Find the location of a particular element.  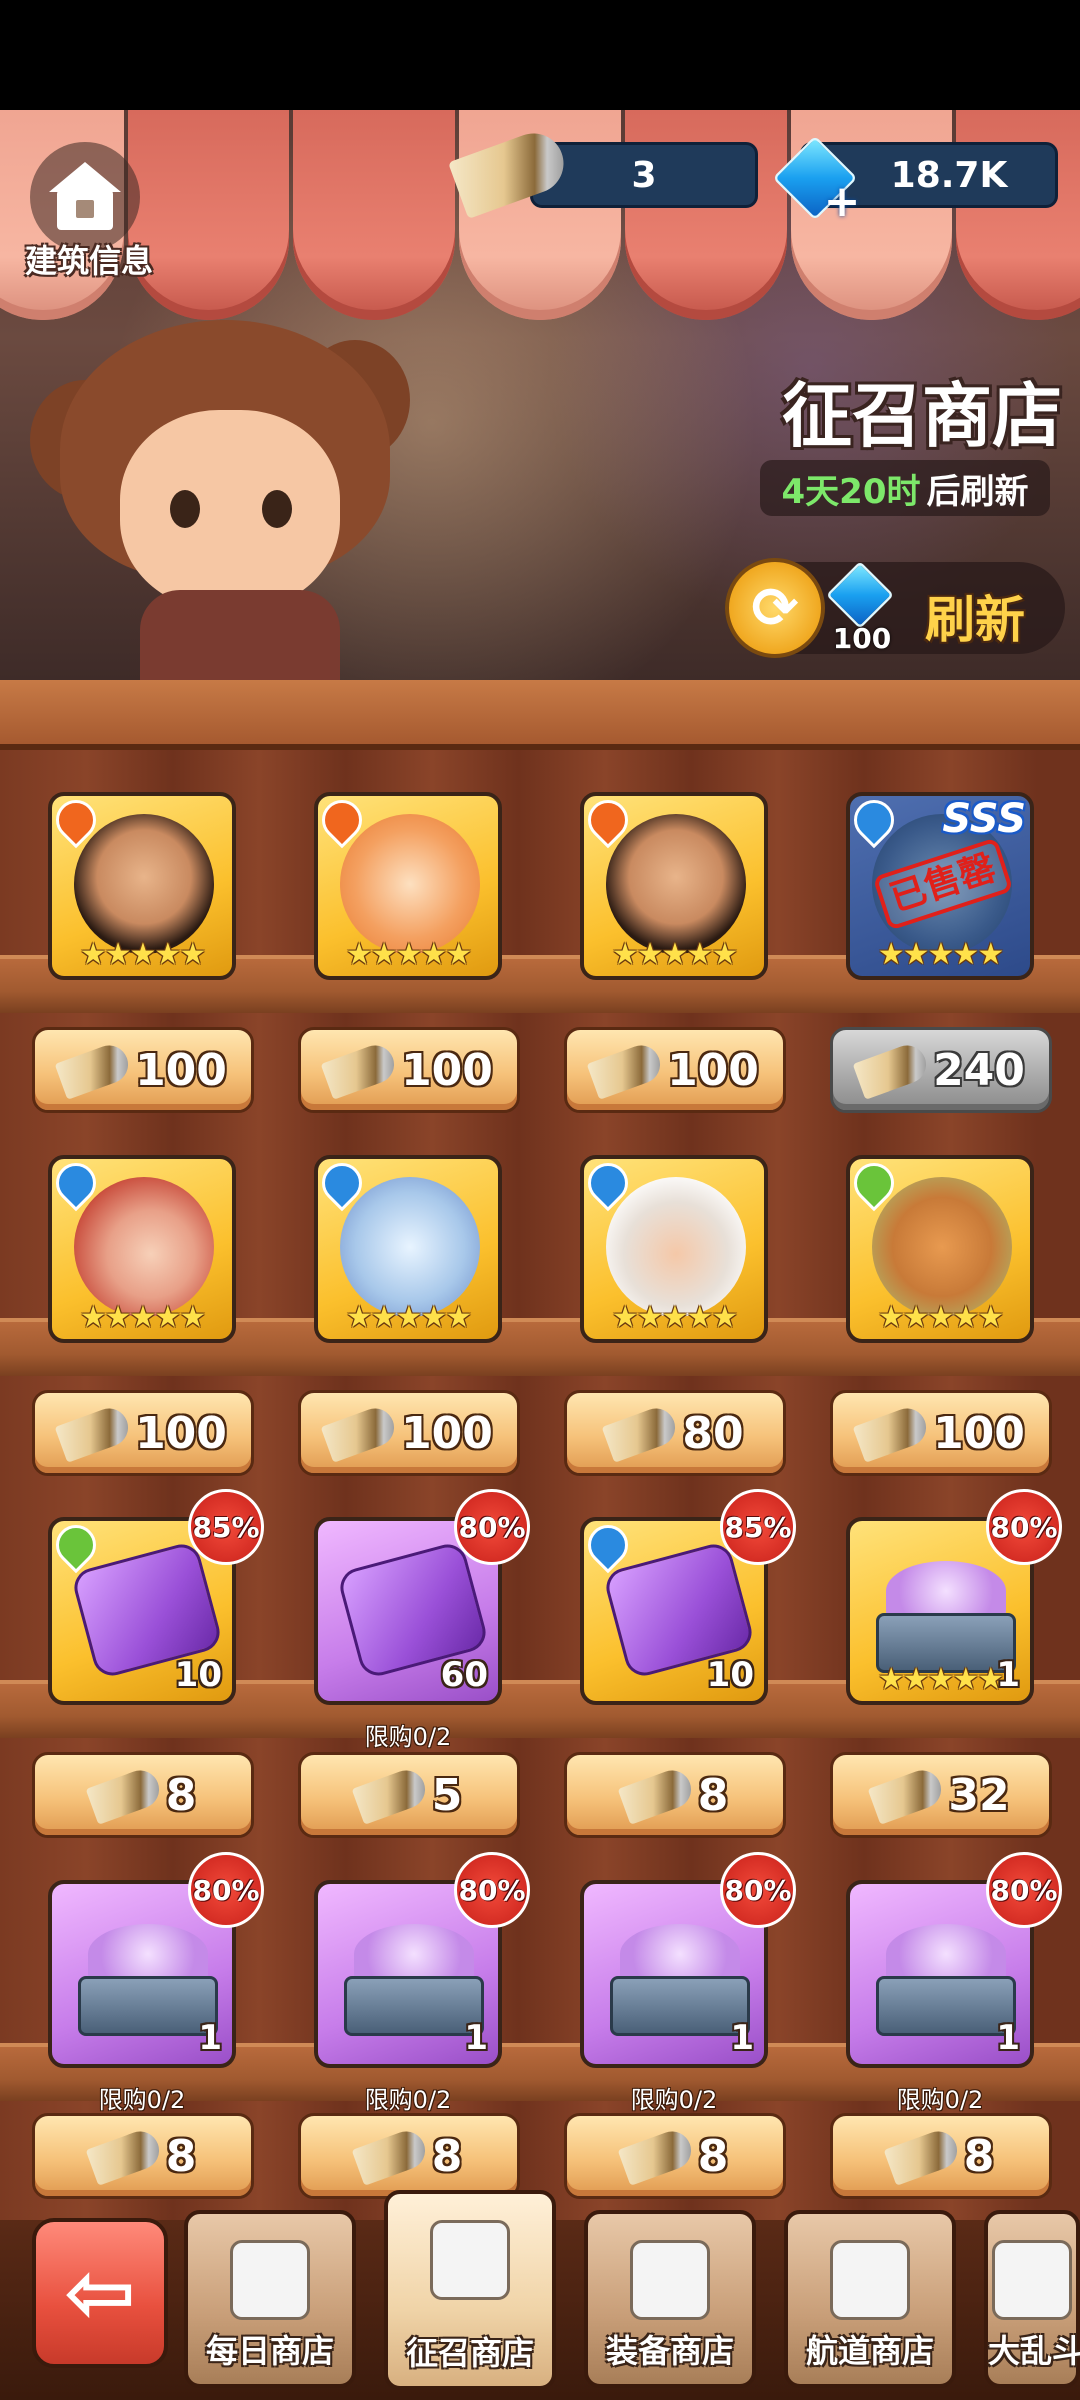

back-button: ⇦ is located at coordinates (100, 2293).